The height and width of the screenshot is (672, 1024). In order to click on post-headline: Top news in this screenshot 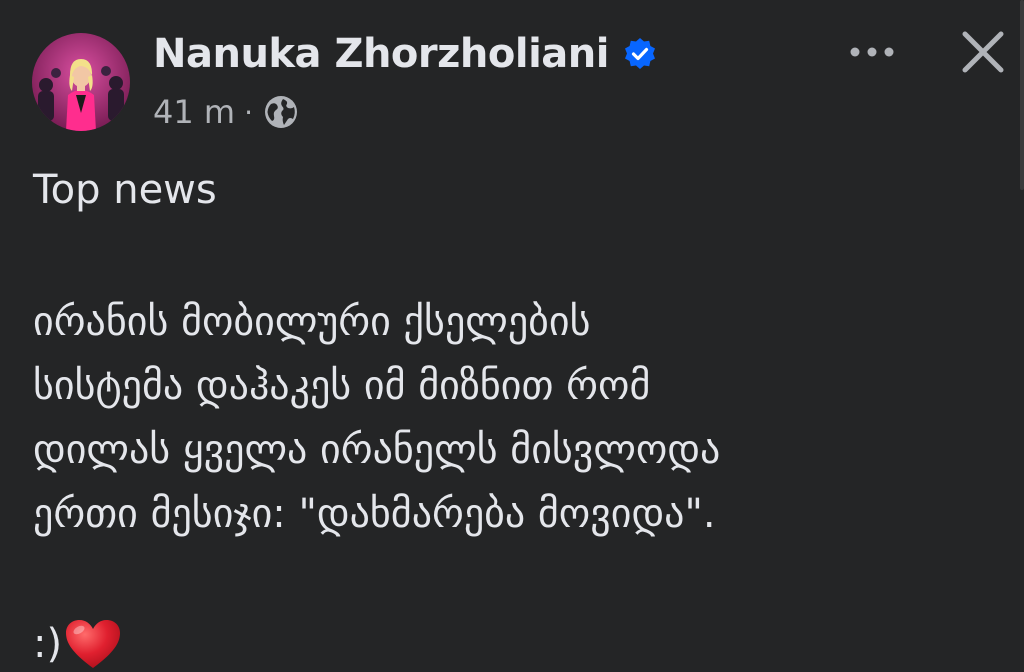, I will do `click(125, 190)`.